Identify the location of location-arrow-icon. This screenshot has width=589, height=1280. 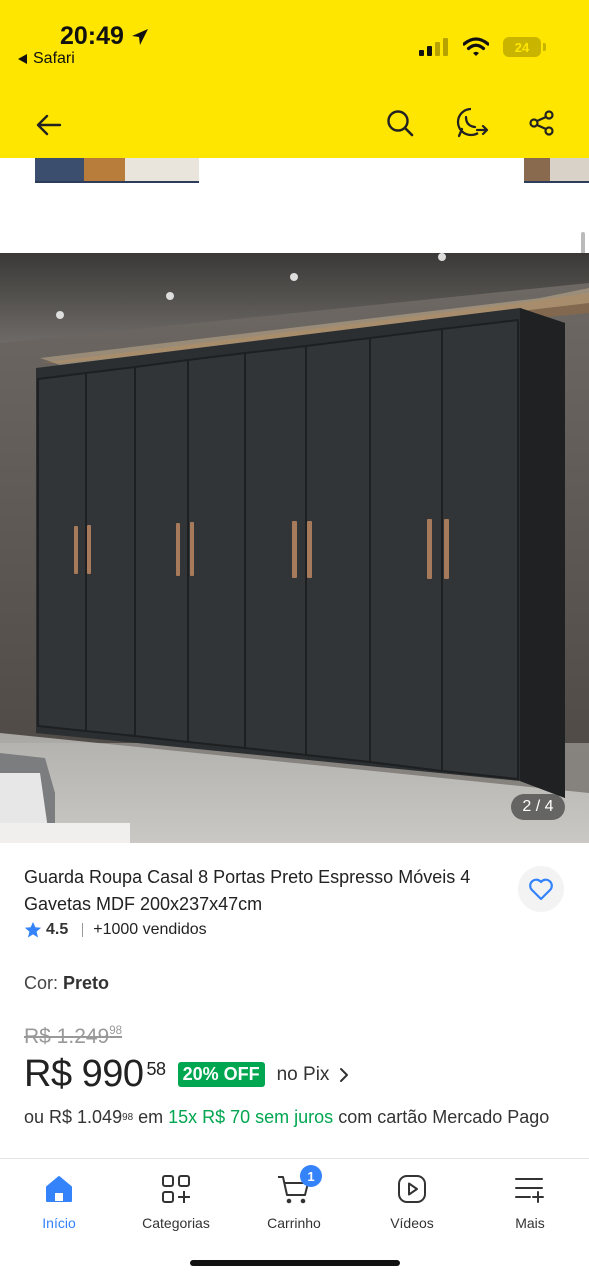
(139, 36).